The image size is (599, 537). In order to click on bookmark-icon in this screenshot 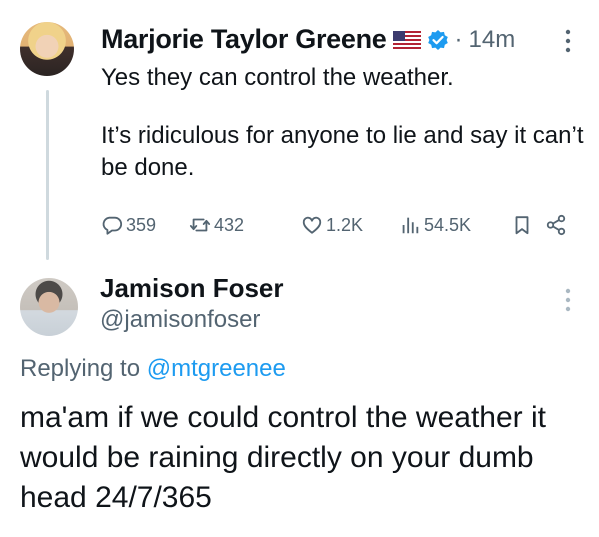, I will do `click(522, 225)`.